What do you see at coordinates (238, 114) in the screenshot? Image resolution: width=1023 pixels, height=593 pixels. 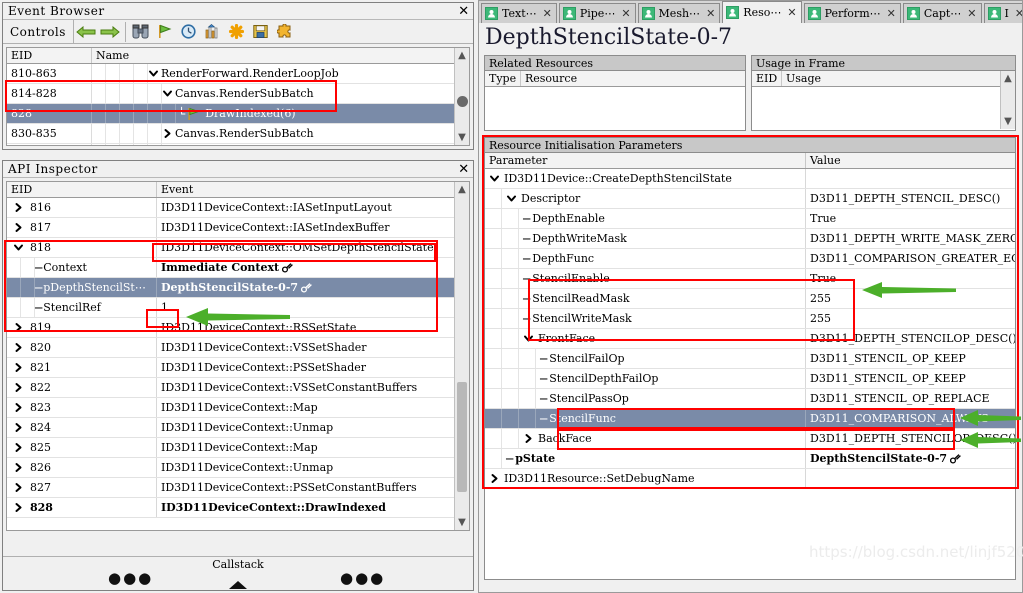 I see `event-browser-row: 828 └ DrawIndexed(6)` at bounding box center [238, 114].